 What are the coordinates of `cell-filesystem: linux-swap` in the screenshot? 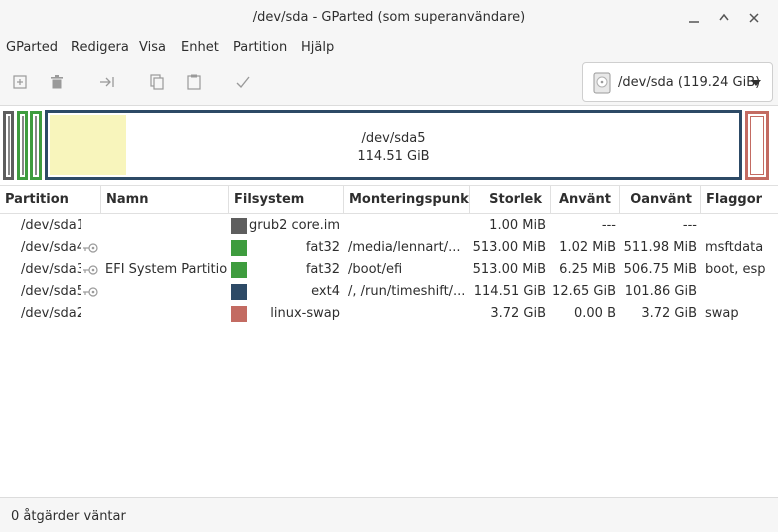 It's located at (305, 313).